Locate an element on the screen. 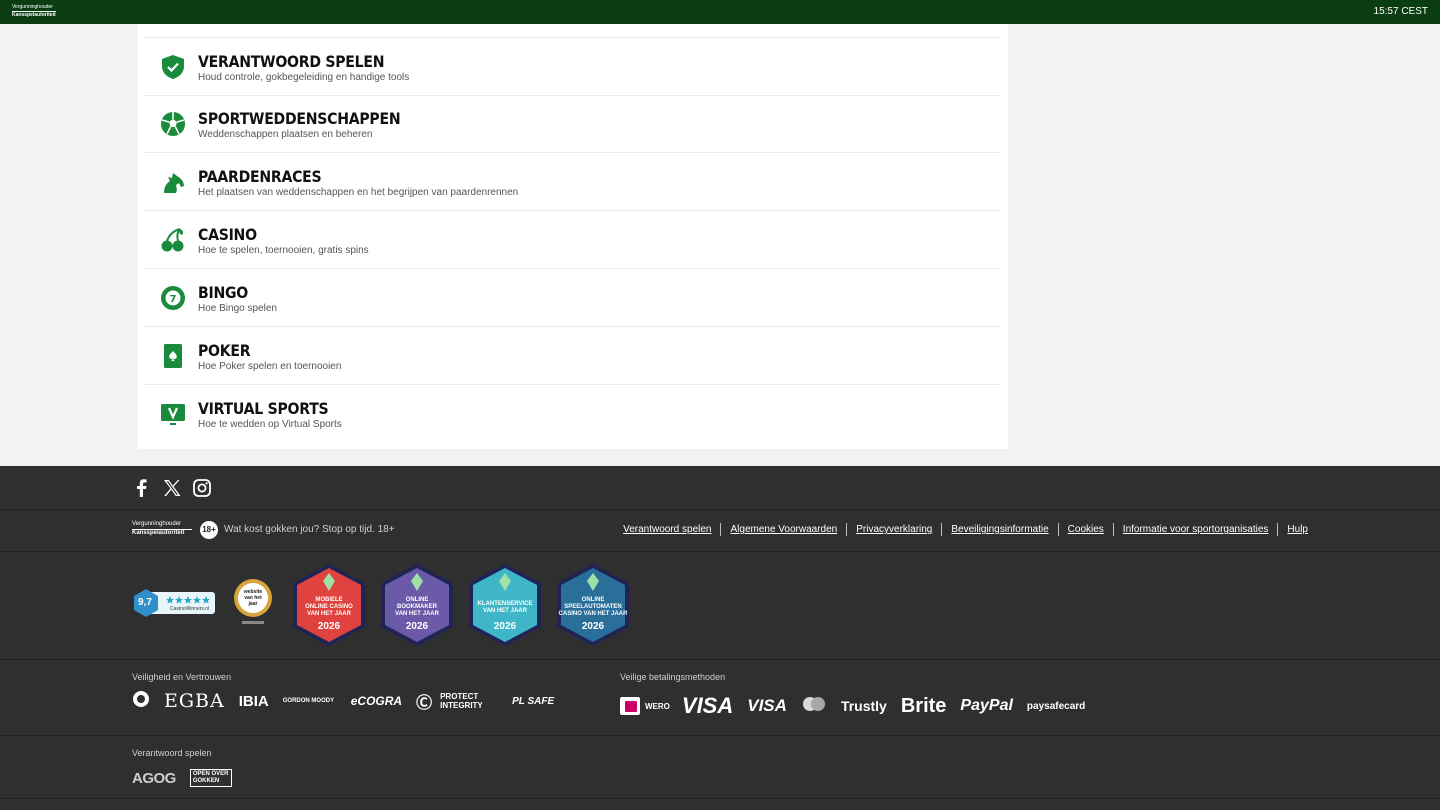 The image size is (1440, 810). help-item-title: BINGO is located at coordinates (223, 292).